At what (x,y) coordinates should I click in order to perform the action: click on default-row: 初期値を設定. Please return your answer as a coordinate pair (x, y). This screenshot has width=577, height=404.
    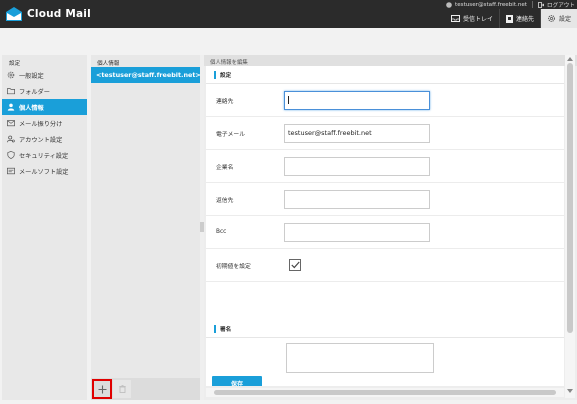
    Looking at the image, I should click on (385, 265).